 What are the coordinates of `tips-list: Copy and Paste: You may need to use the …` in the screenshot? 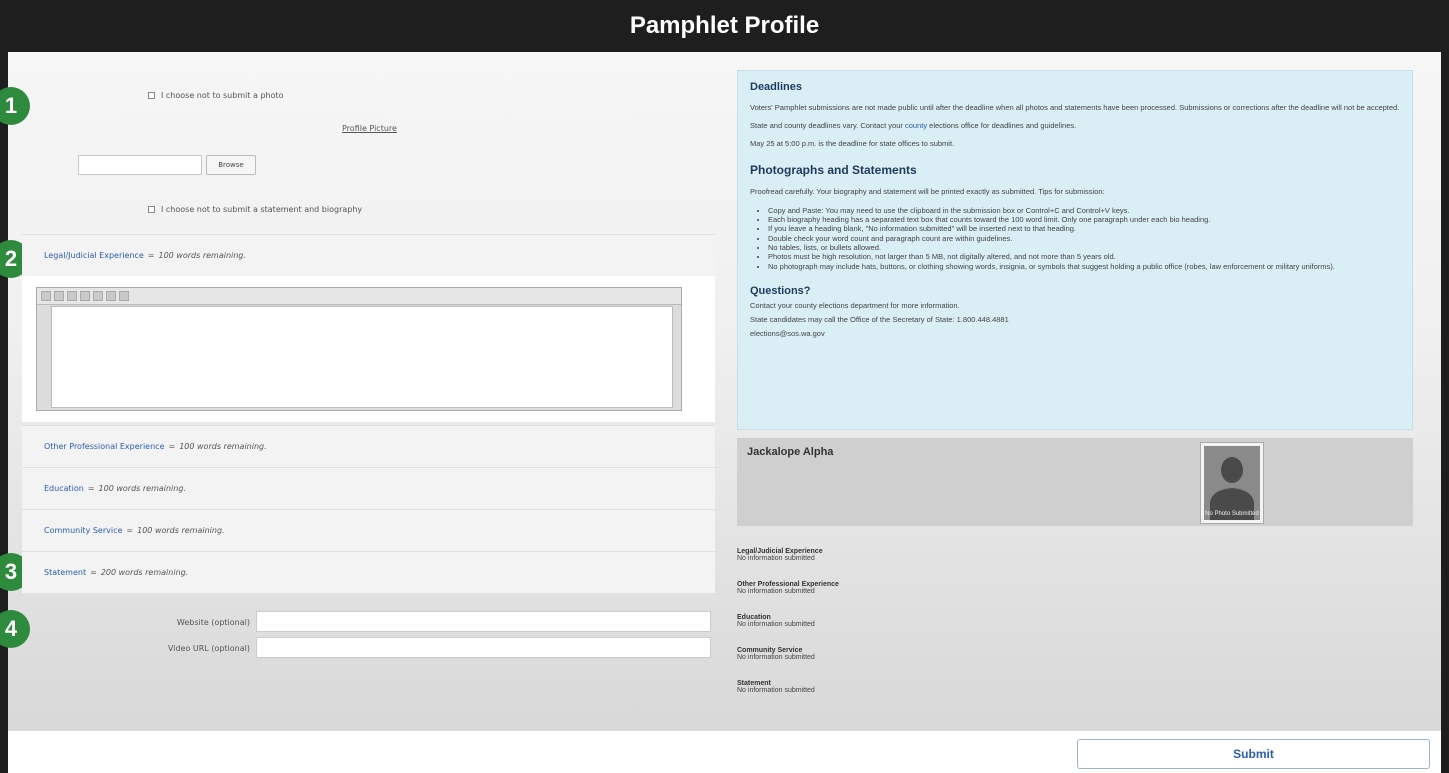 It's located at (1084, 239).